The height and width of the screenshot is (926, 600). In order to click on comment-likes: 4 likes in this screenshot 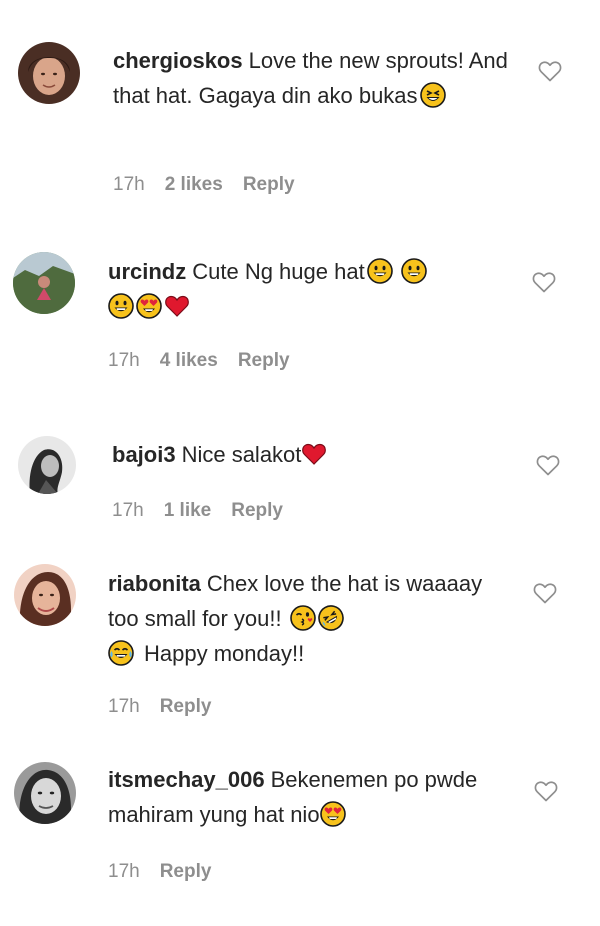, I will do `click(189, 360)`.